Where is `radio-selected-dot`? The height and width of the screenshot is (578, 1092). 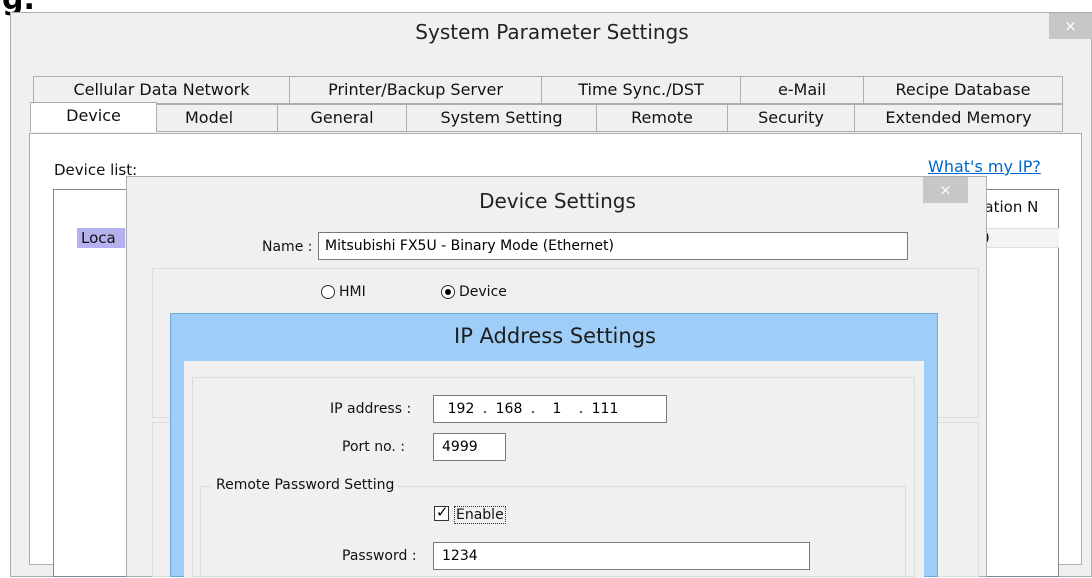 radio-selected-dot is located at coordinates (448, 292).